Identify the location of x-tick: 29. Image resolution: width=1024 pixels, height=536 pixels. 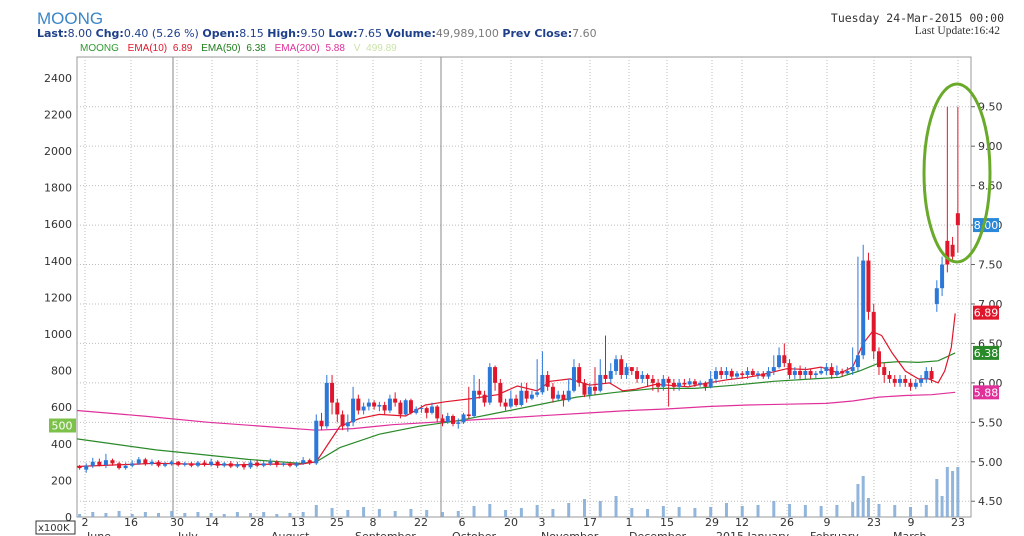
(712, 522).